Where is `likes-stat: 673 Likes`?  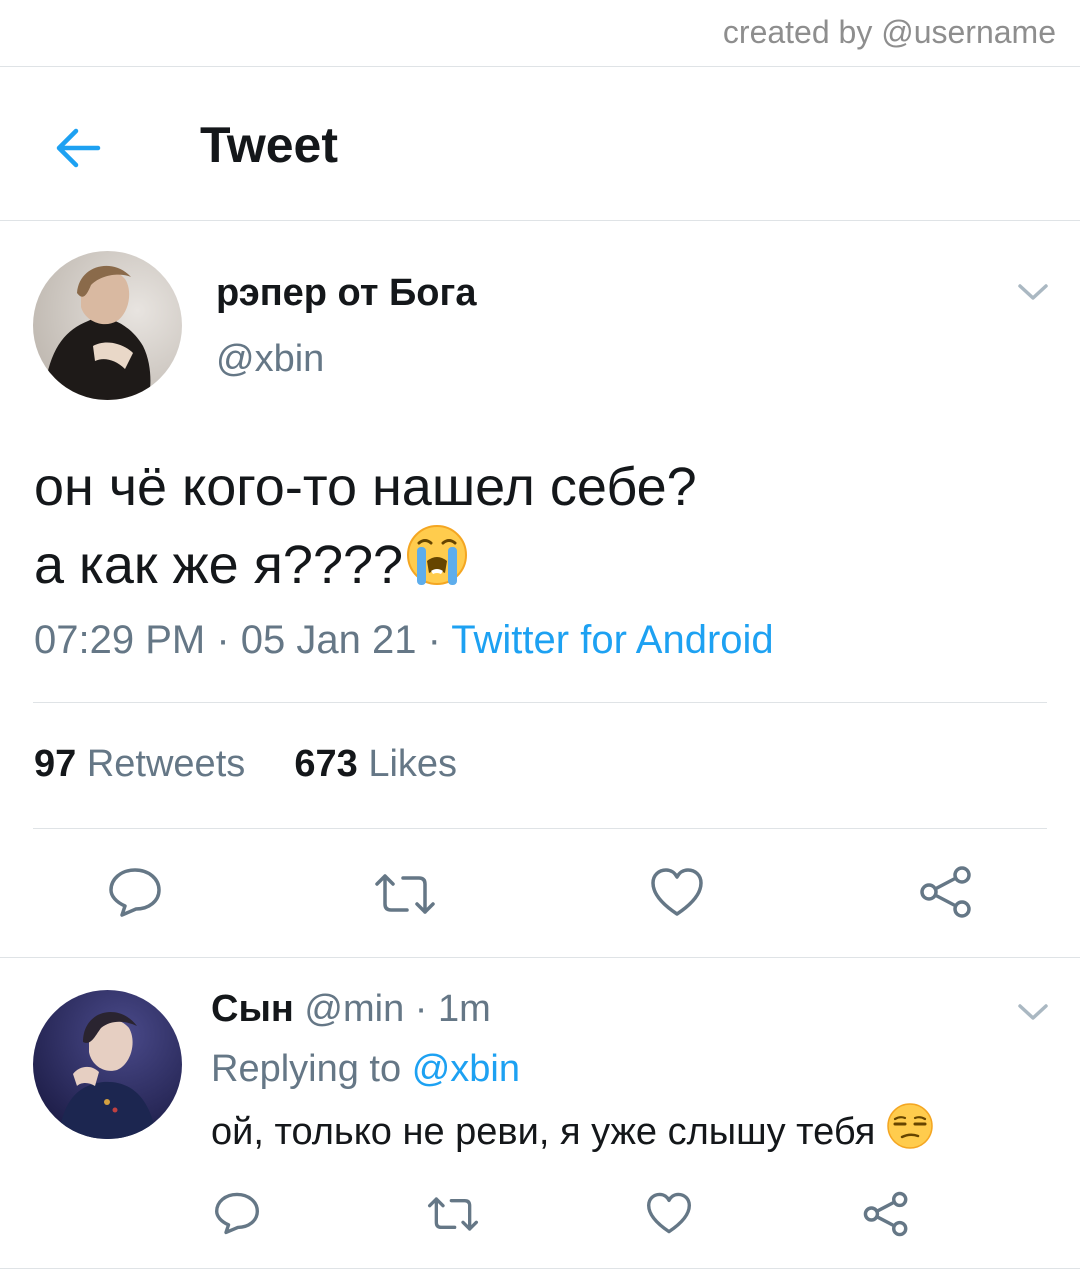
likes-stat: 673 Likes is located at coordinates (375, 764).